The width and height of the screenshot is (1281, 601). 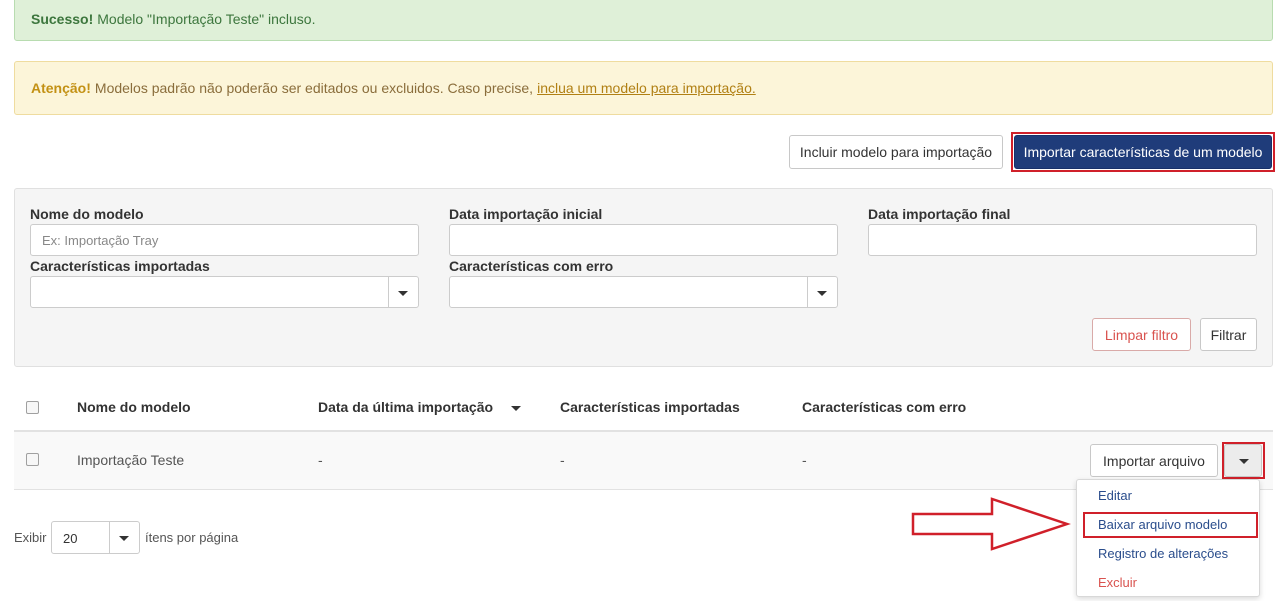 What do you see at coordinates (62, 18) in the screenshot?
I see `success-alert-title: Sucesso!` at bounding box center [62, 18].